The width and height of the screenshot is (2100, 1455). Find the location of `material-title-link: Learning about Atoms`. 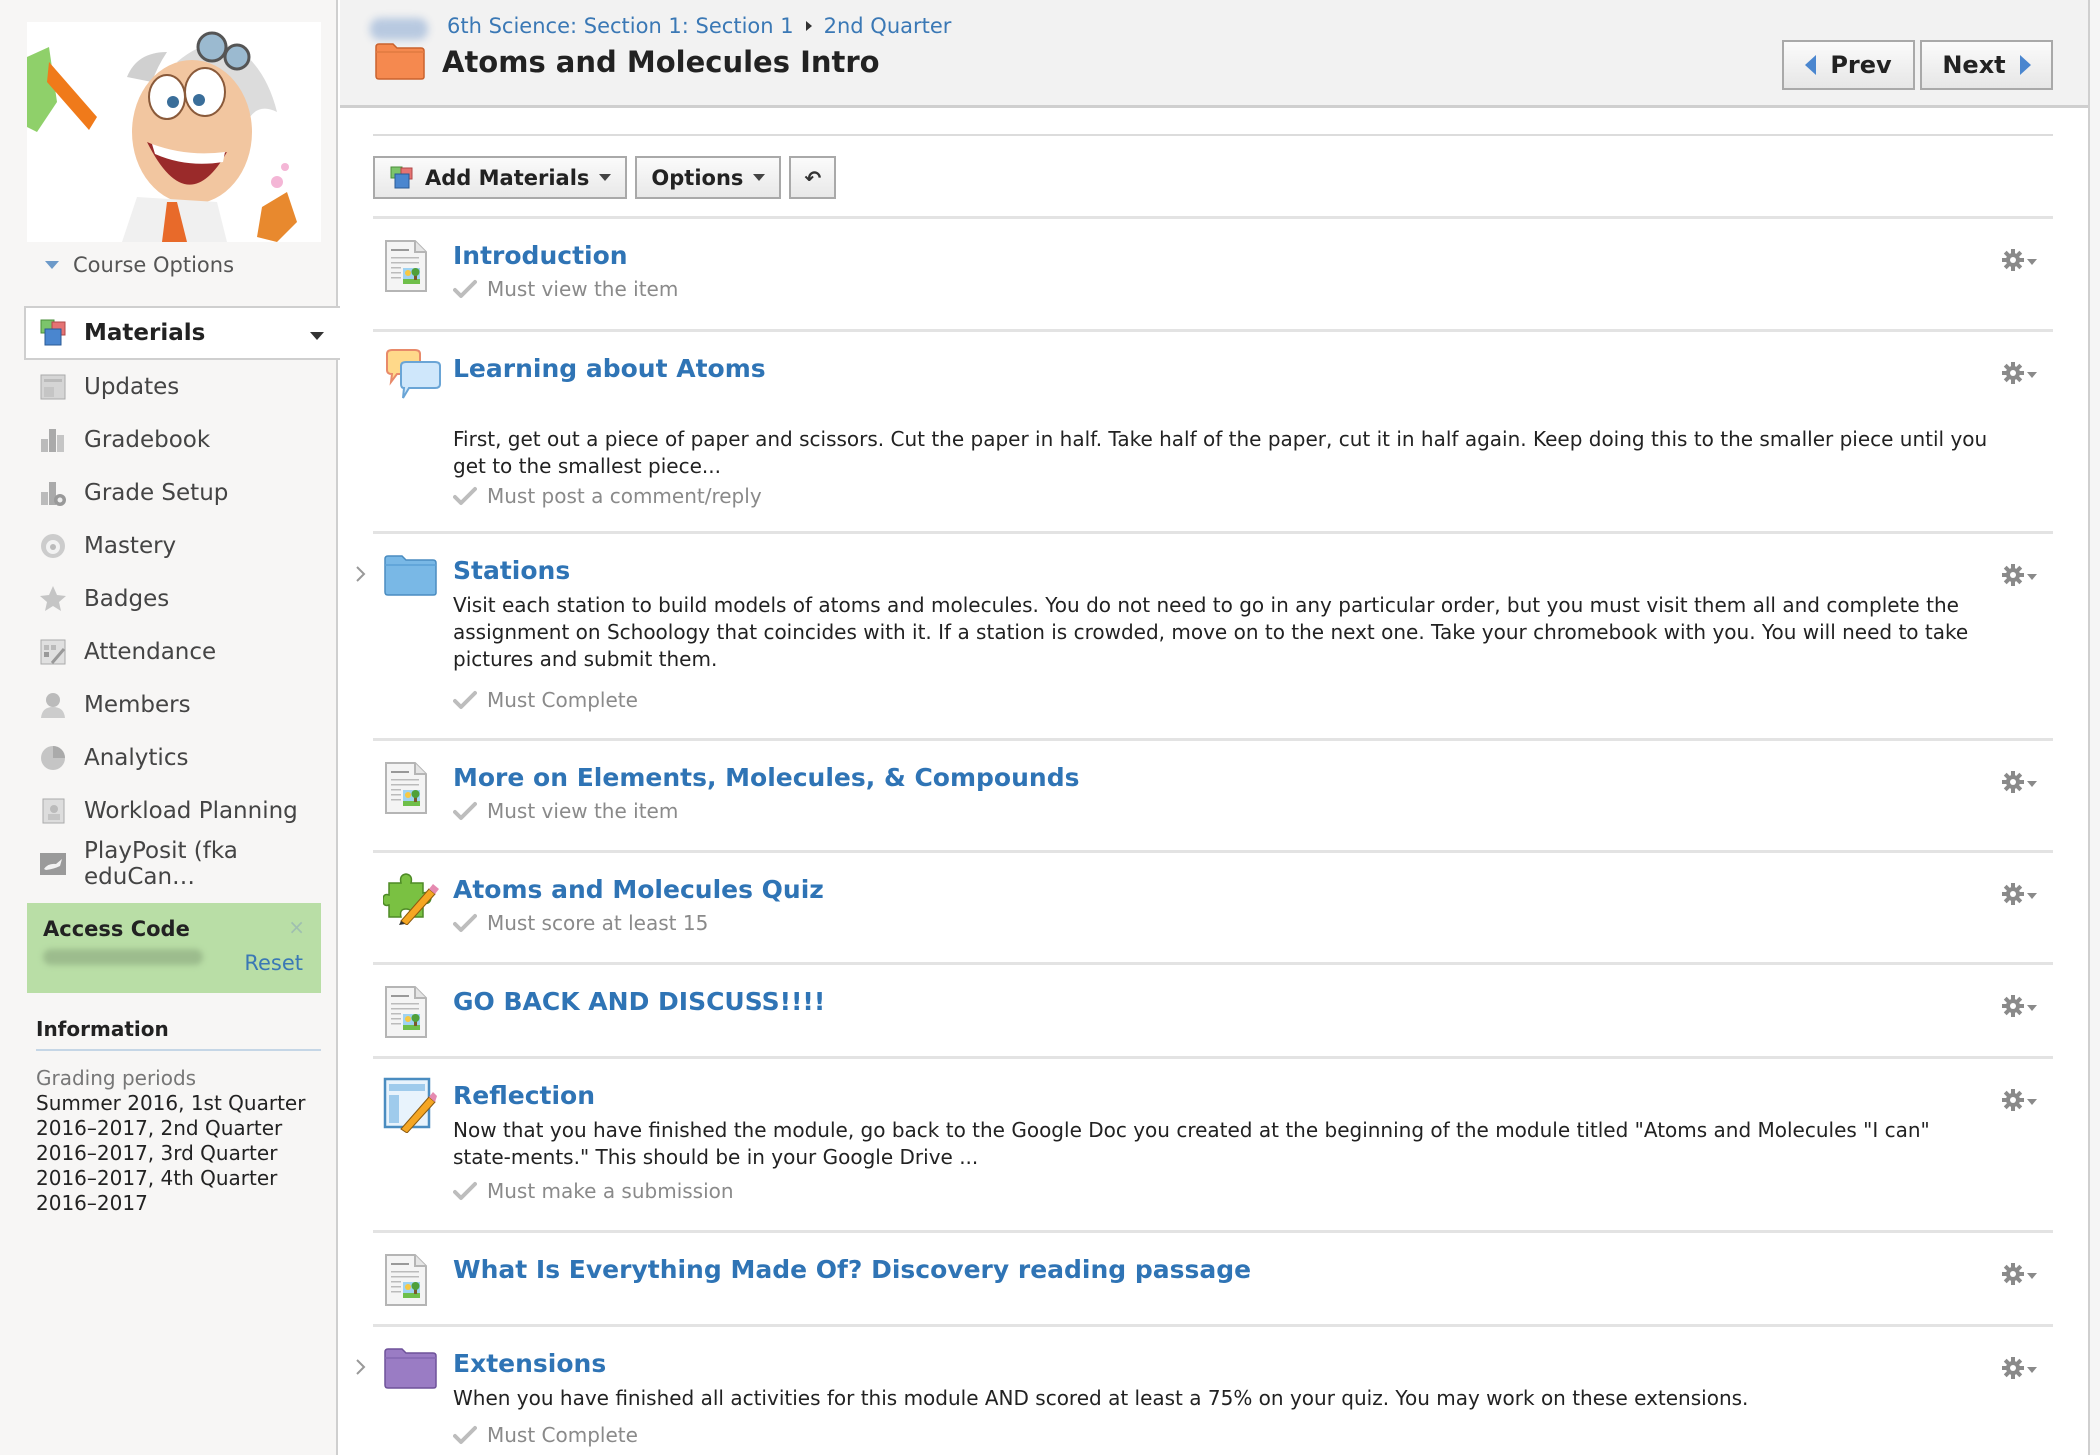

material-title-link: Learning about Atoms is located at coordinates (609, 368).